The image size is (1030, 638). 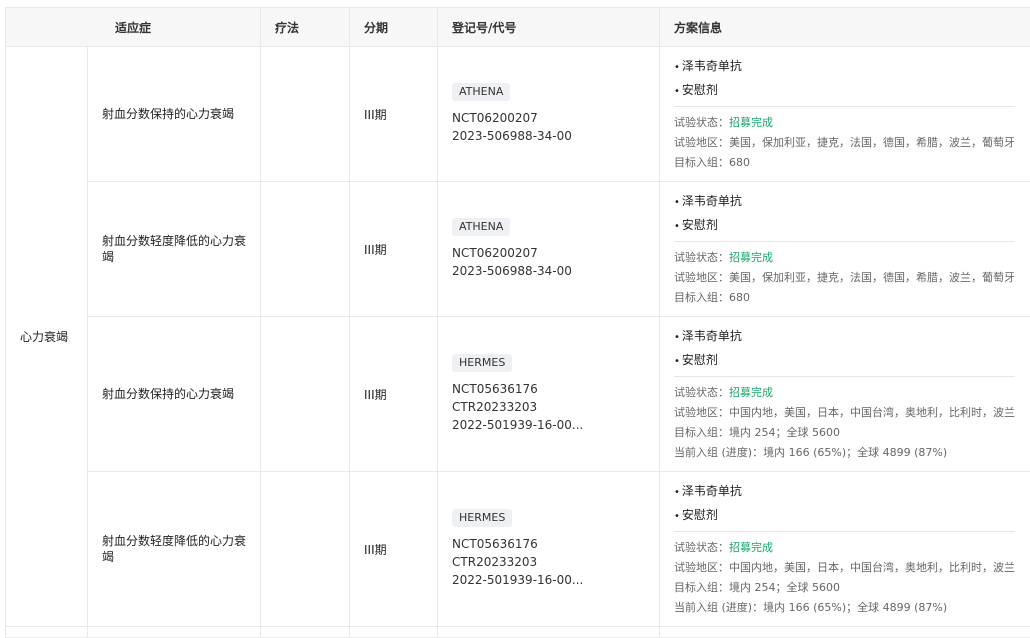 What do you see at coordinates (751, 257) in the screenshot?
I see `status-value: 招募完成` at bounding box center [751, 257].